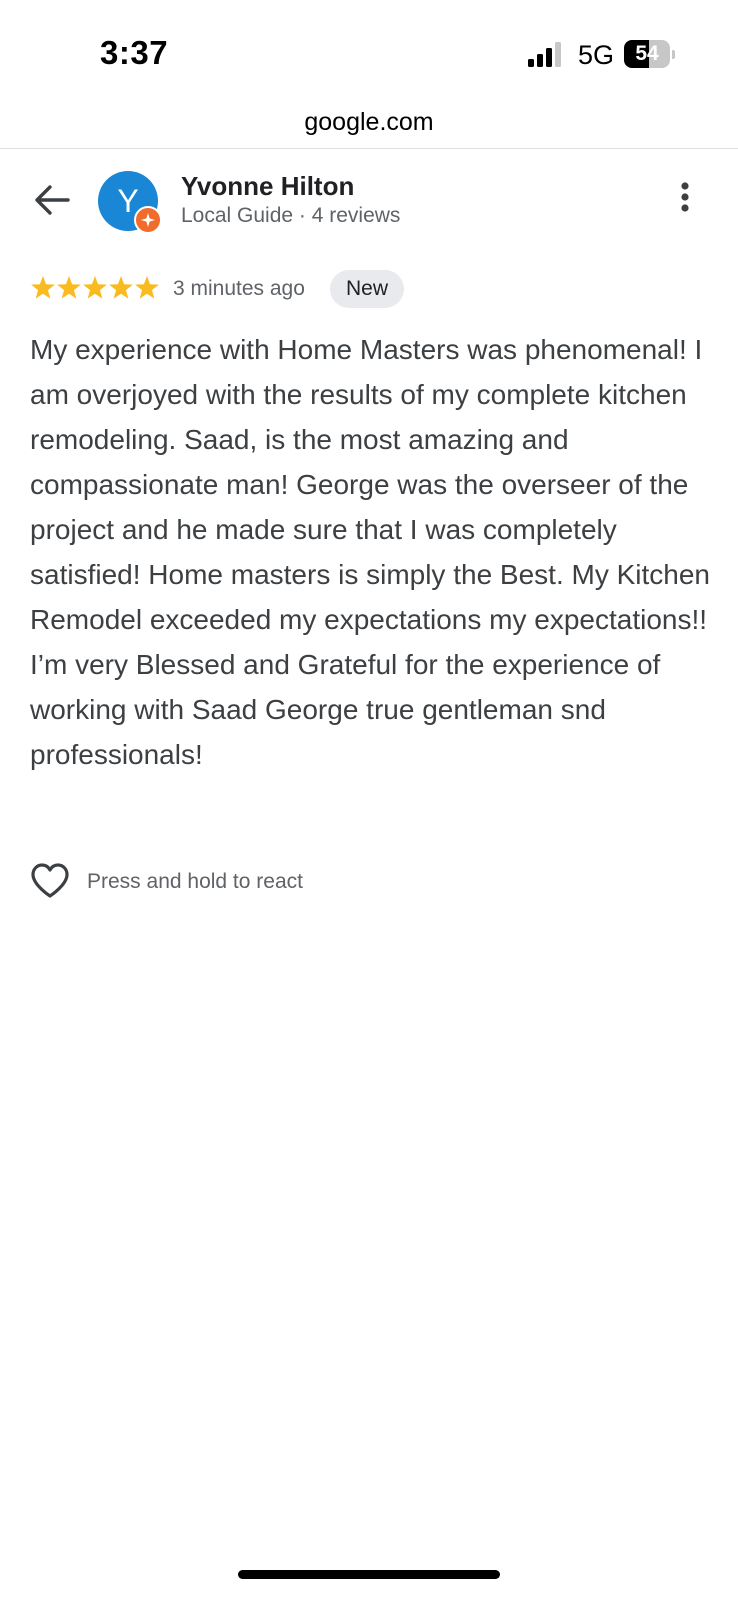  What do you see at coordinates (685, 200) in the screenshot?
I see `more-vertical-icon` at bounding box center [685, 200].